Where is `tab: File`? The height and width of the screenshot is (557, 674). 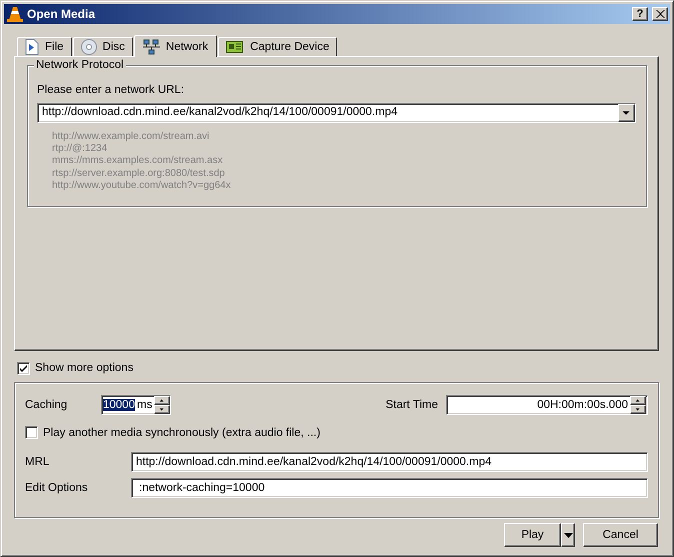 tab: File is located at coordinates (44, 46).